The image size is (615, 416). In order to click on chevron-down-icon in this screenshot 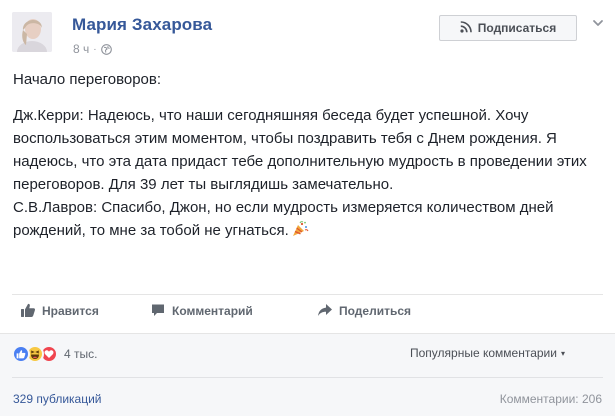, I will do `click(598, 23)`.